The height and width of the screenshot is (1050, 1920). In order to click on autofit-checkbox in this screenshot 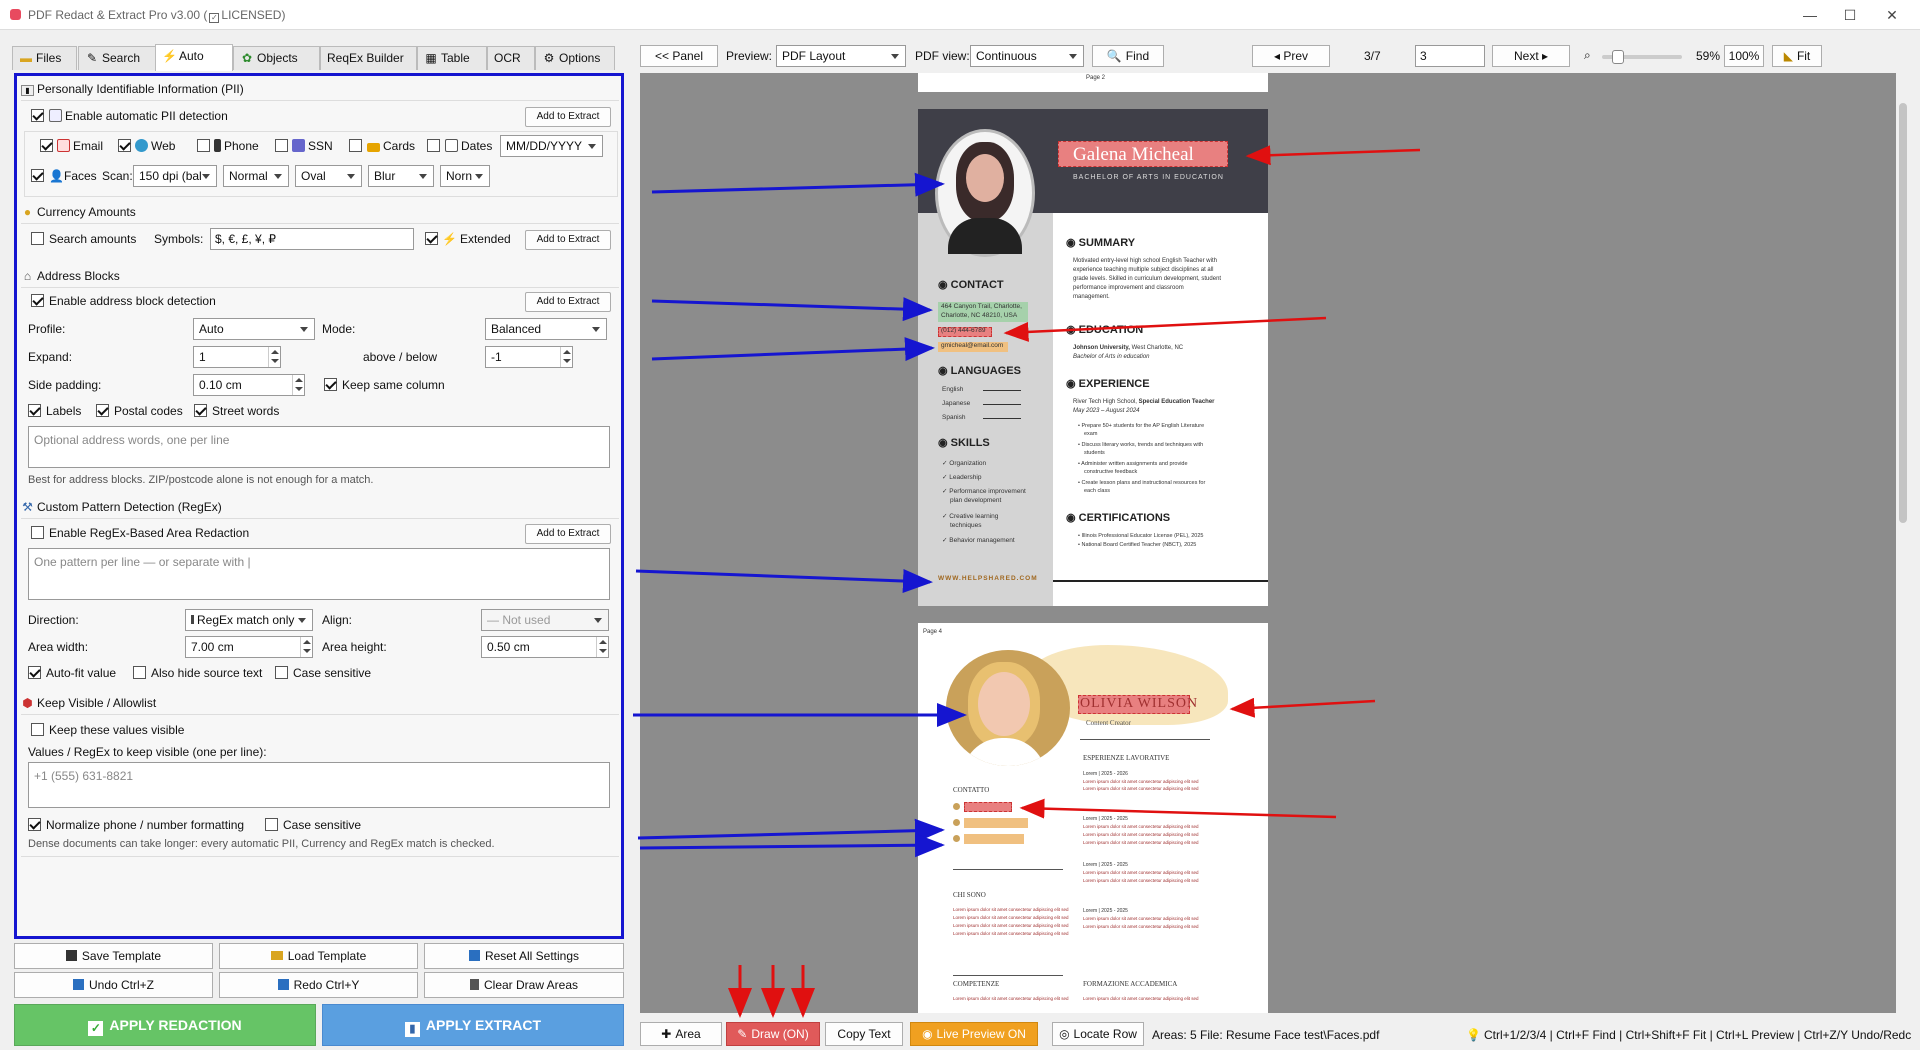, I will do `click(34, 672)`.